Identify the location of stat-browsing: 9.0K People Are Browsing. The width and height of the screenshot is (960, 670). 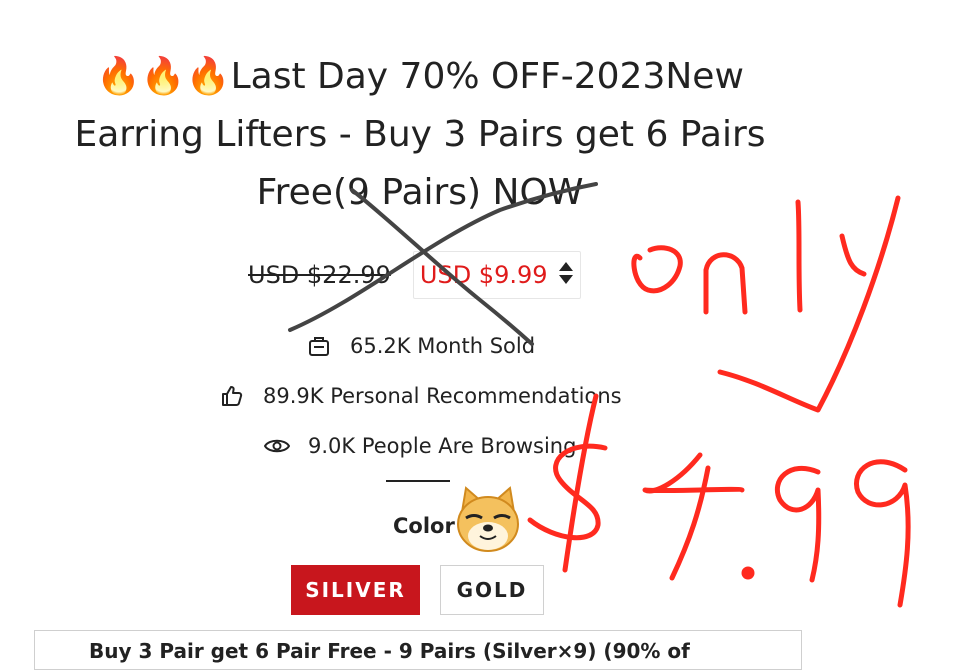
(420, 446).